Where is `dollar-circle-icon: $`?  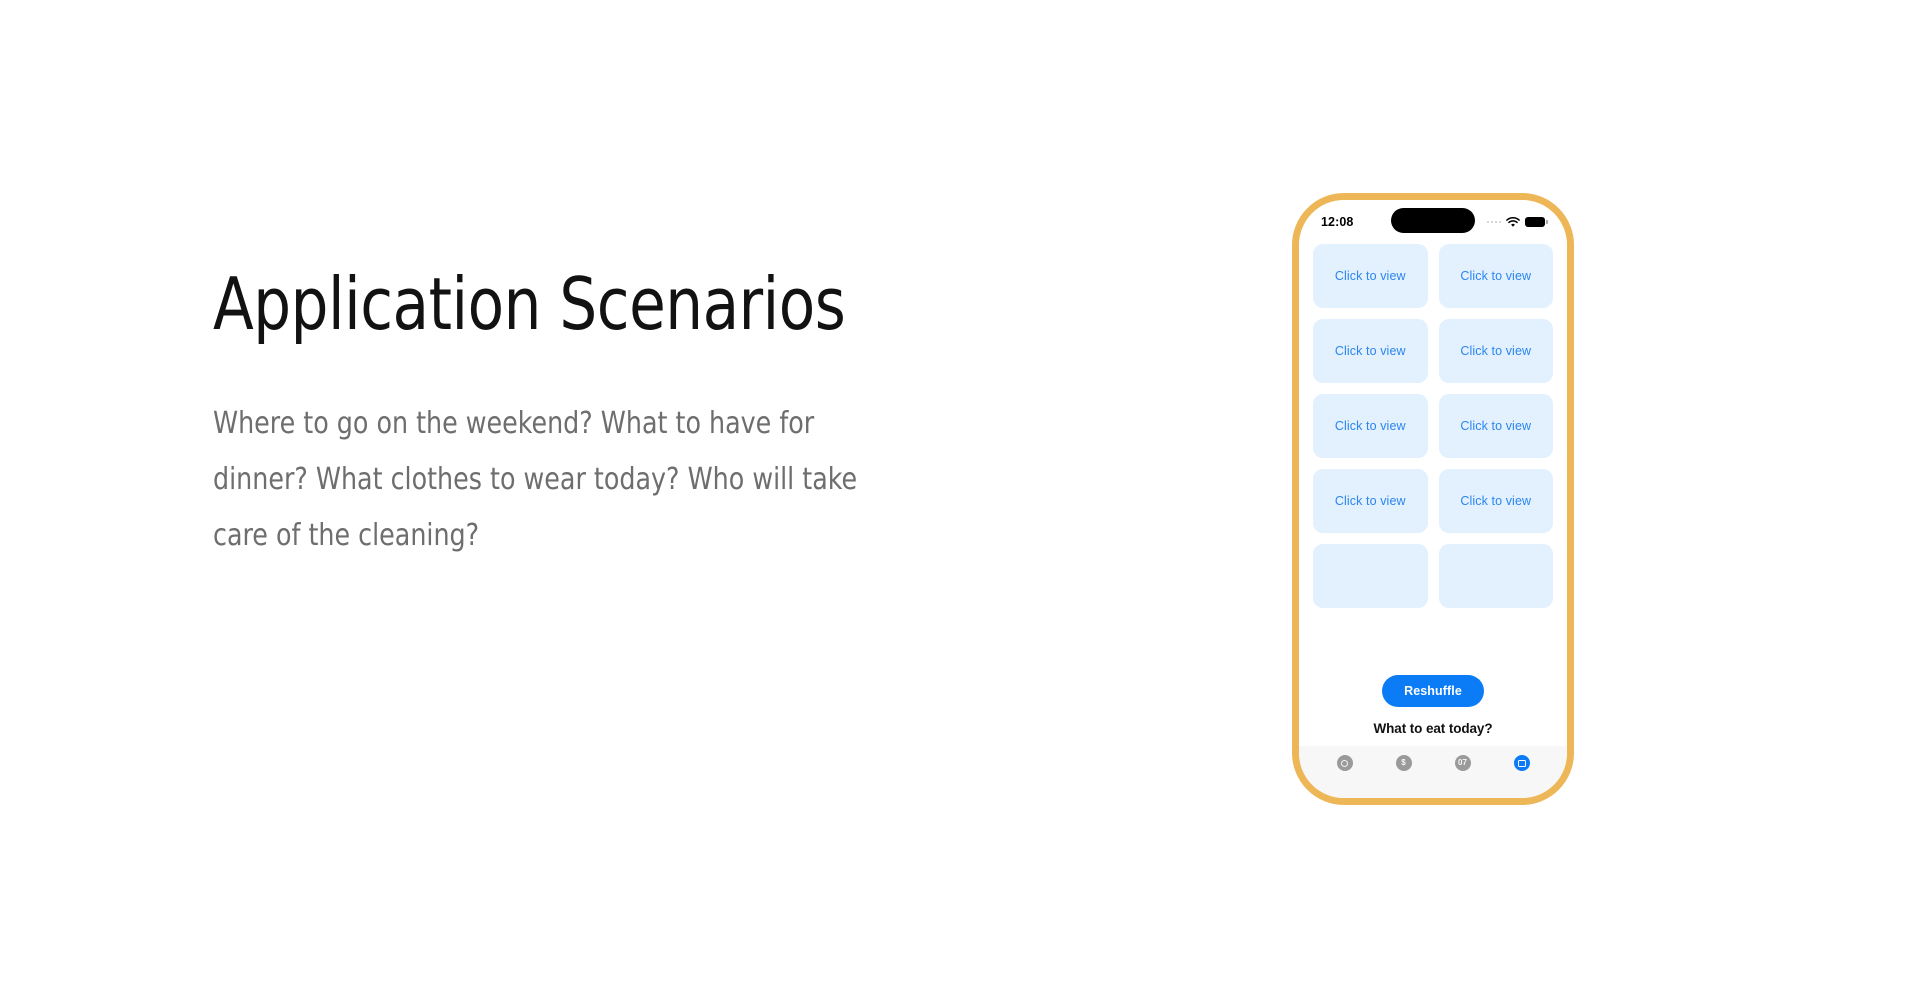 dollar-circle-icon: $ is located at coordinates (1403, 763).